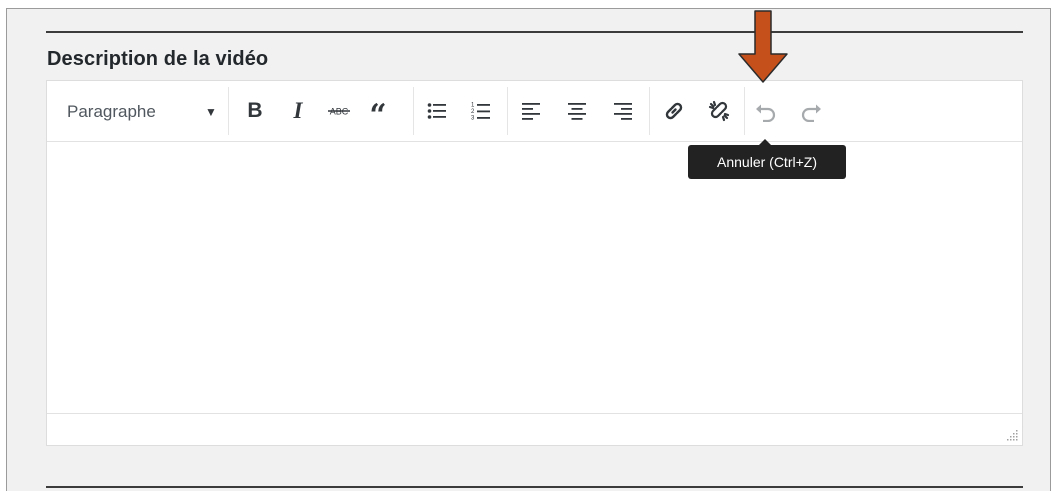  I want to click on blockquote-button: “, so click(378, 113).